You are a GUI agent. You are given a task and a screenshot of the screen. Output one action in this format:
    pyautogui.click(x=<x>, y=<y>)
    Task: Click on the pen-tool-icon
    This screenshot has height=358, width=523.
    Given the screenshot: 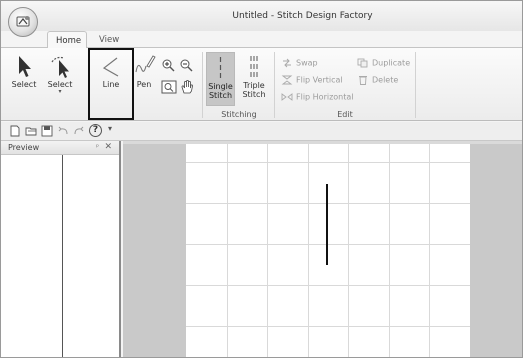 What is the action you would take?
    pyautogui.click(x=145, y=64)
    